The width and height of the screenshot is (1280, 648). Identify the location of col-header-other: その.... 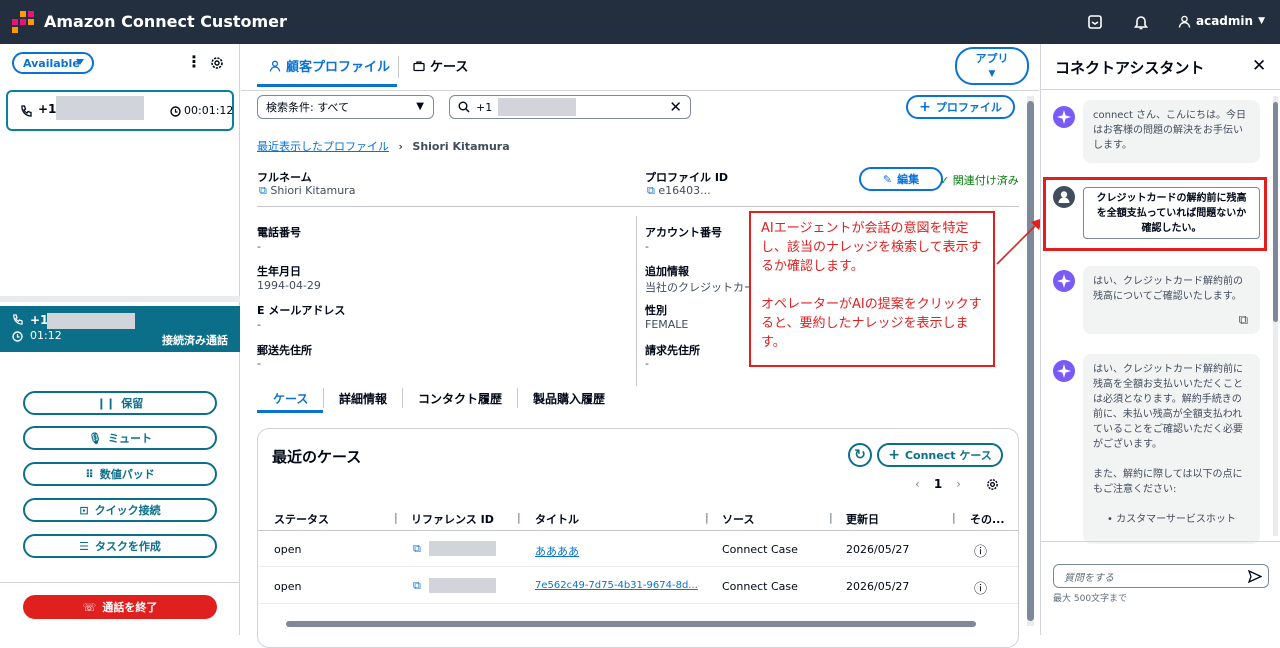
(987, 519).